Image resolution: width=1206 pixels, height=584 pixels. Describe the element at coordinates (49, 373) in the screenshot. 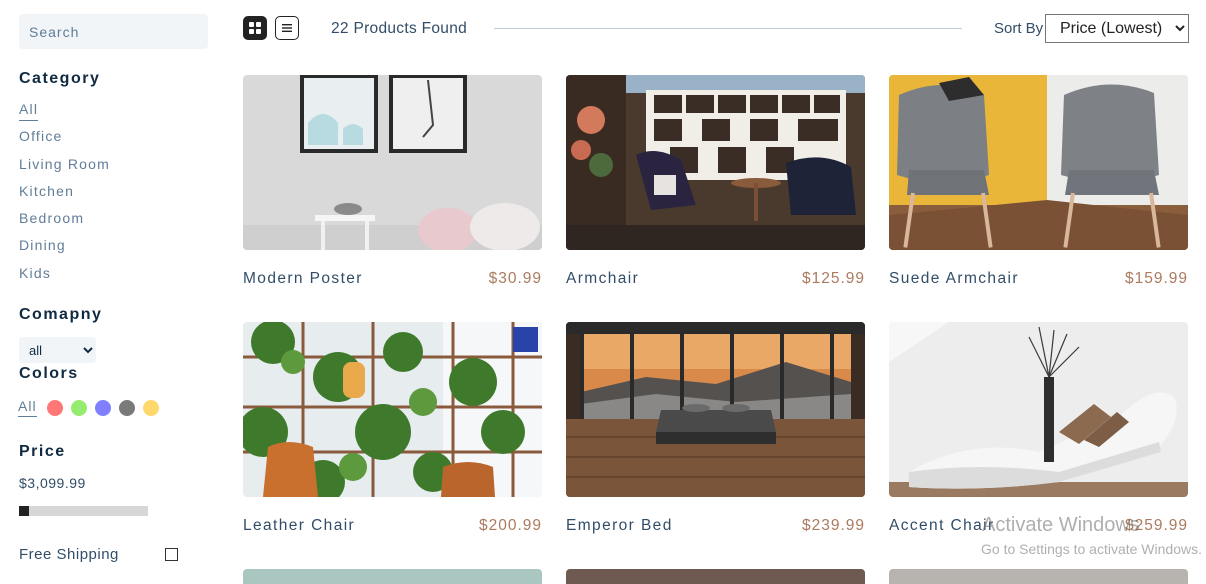

I see `colors-heading: Colors` at that location.